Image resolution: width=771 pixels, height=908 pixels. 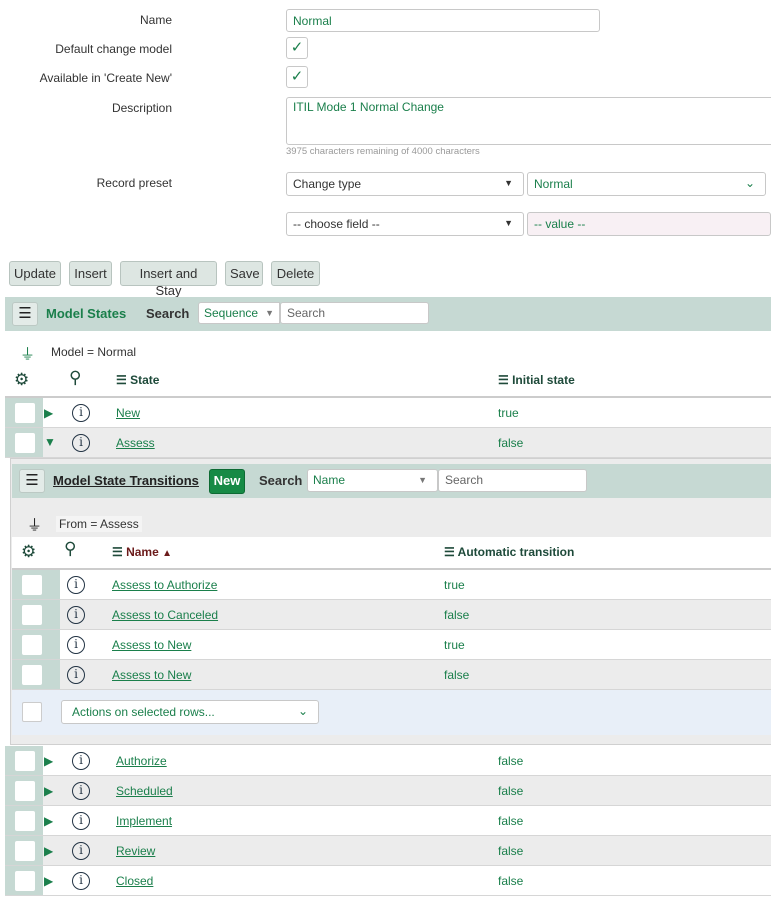 I want to click on available-create-new-label: Available in 'Create New', so click(x=105, y=78).